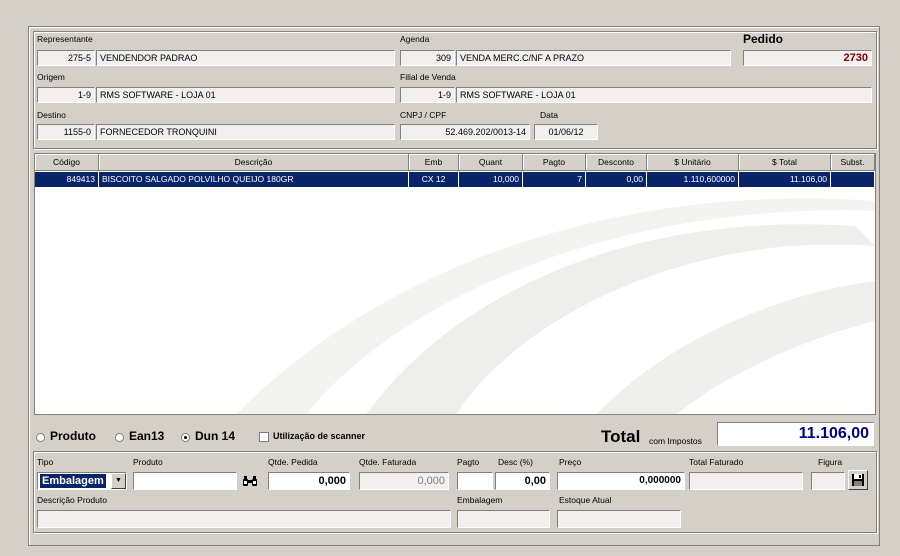 The height and width of the screenshot is (556, 900). Describe the element at coordinates (830, 462) in the screenshot. I see `figura-label: Figura` at that location.